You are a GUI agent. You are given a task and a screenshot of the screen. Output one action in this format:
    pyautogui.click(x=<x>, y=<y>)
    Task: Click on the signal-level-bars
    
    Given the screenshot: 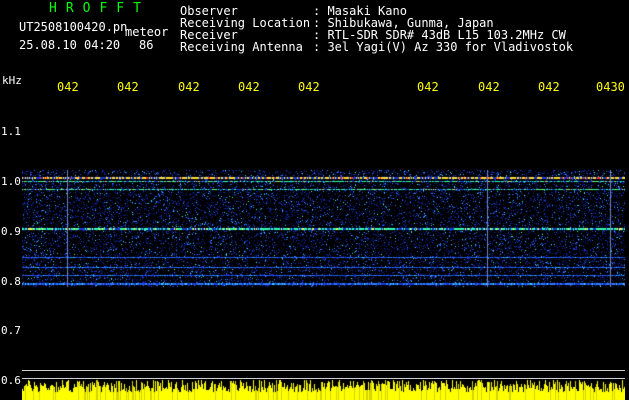 What is the action you would take?
    pyautogui.click(x=323, y=389)
    